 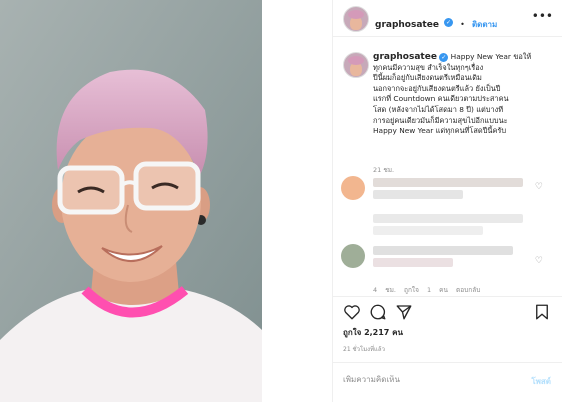 I want to click on post-header: graphosatee ✓ • ติดตาม •••, so click(x=447, y=18).